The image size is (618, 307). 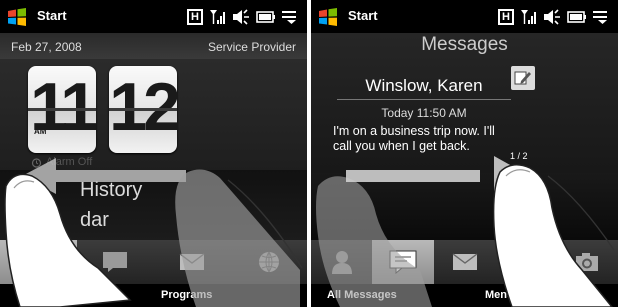 I want to click on menu-softkey: Menu, so click(x=499, y=295).